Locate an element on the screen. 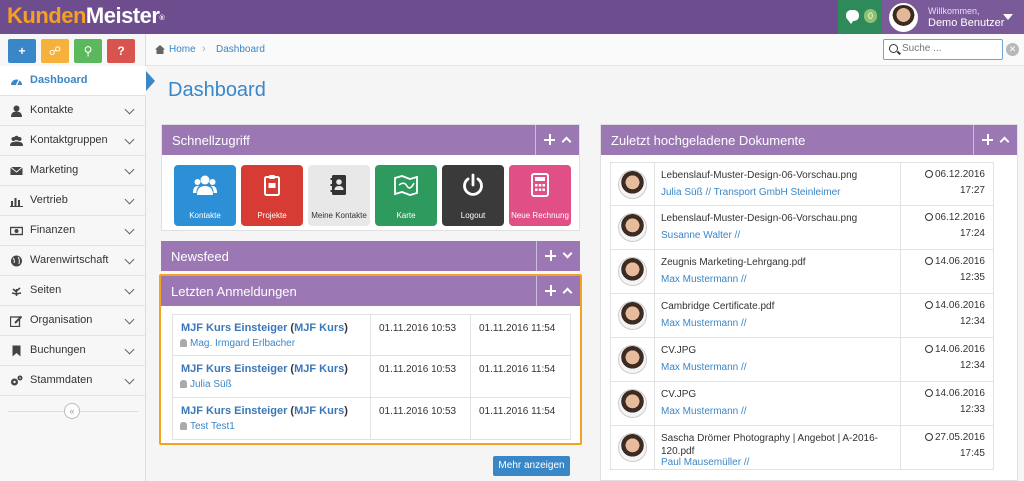  sidebar-item-finanzen: Finanzen is located at coordinates (73, 231).